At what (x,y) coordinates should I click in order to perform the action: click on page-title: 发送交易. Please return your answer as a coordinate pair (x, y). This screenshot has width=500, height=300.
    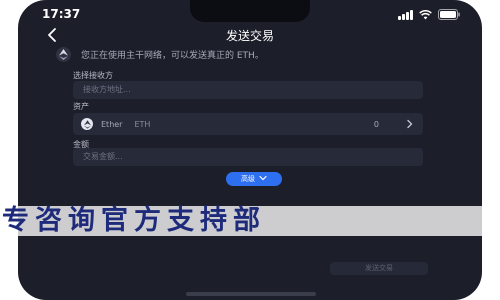
    Looking at the image, I should click on (249, 36).